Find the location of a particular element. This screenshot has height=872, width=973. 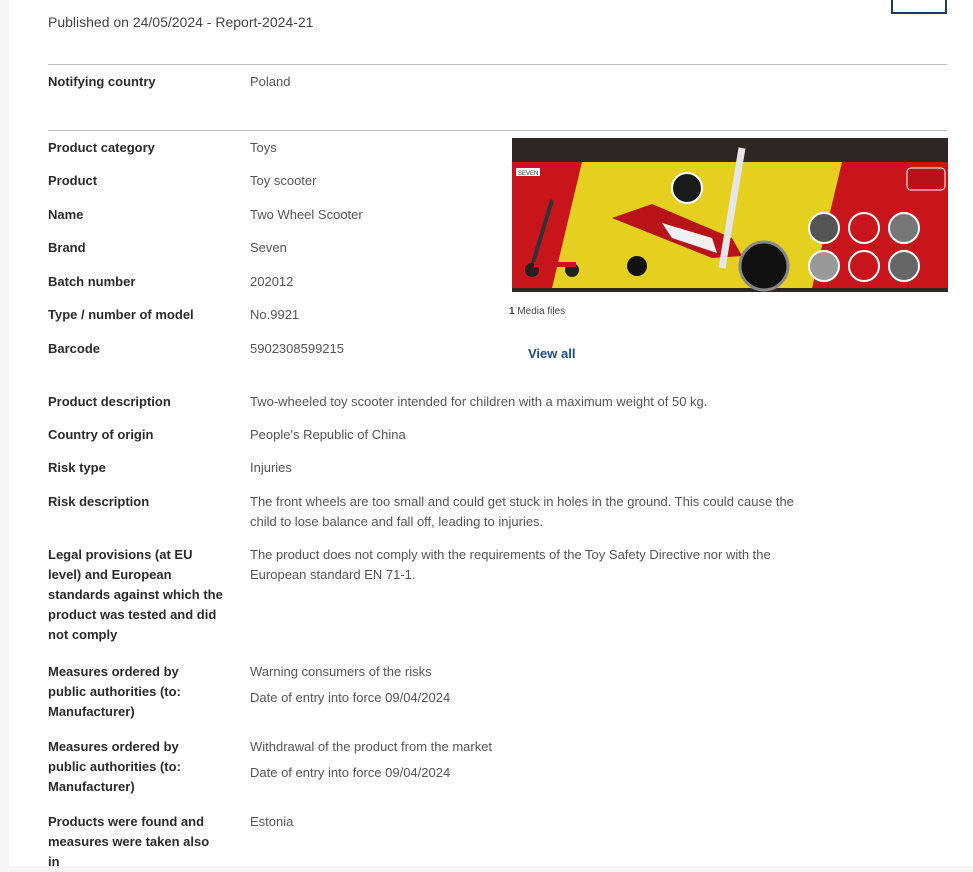

name-value: Two Wheel Scooter is located at coordinates (306, 214).